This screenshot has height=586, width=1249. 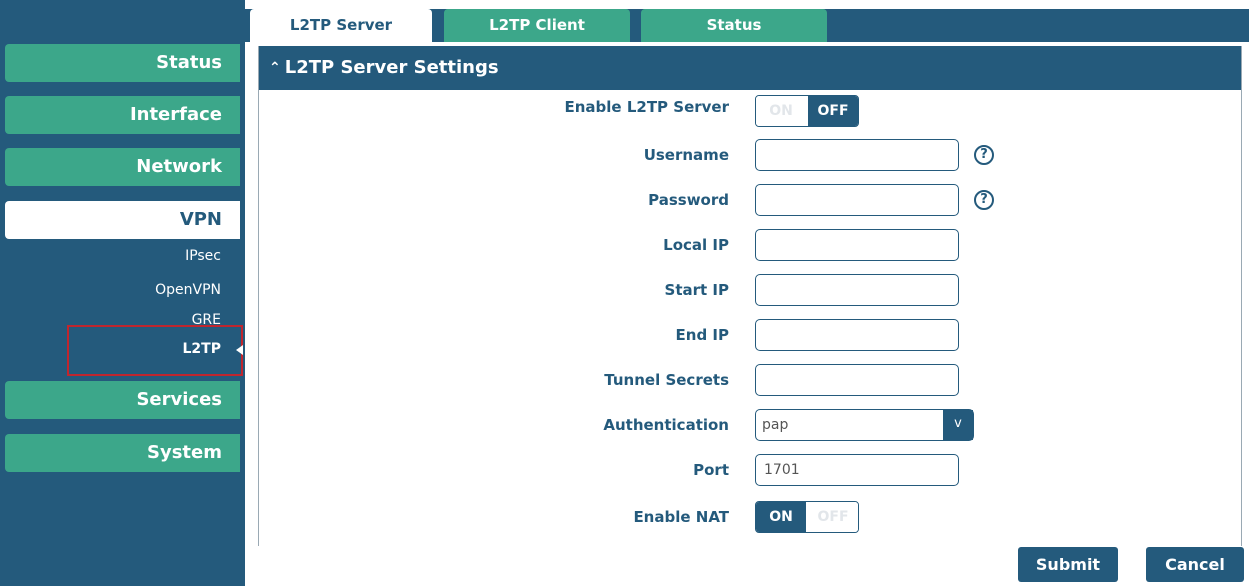 I want to click on tab-l2tp-server: L2TP Server, so click(x=341, y=25).